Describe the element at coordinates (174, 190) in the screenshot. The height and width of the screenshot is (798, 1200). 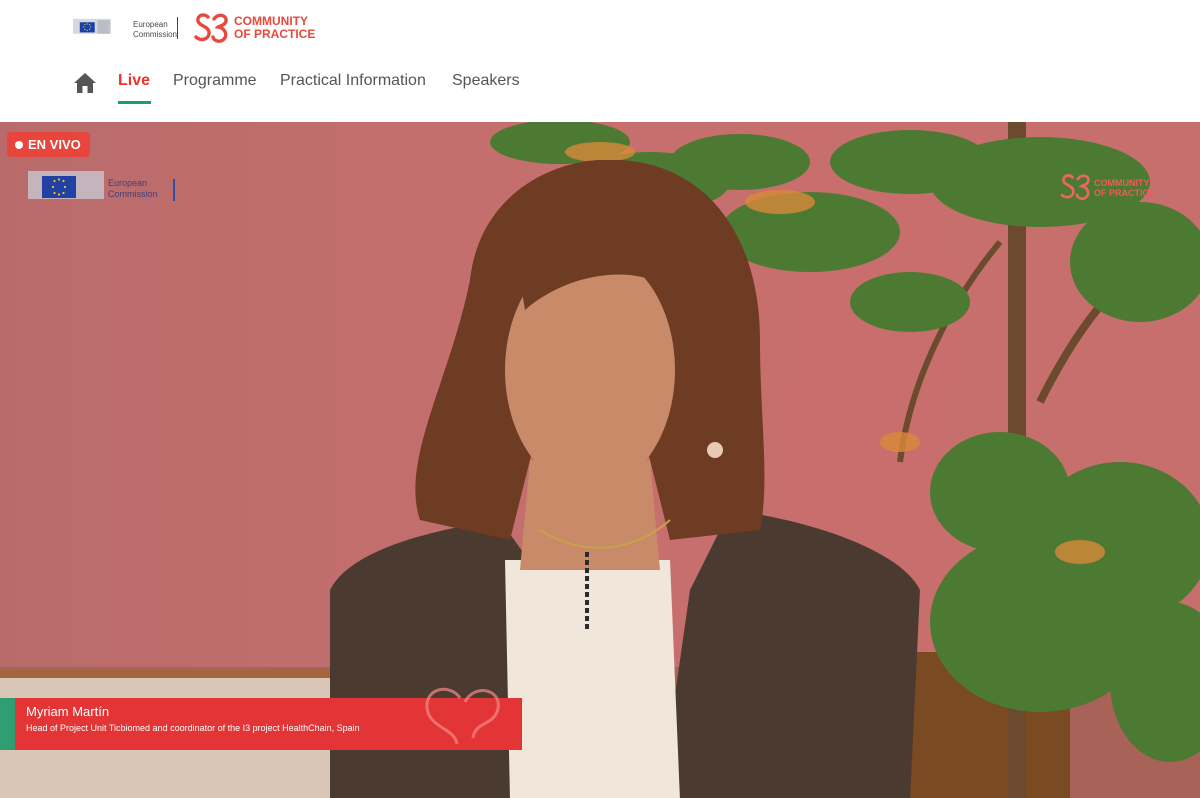
I see `overlay-ec-divider` at that location.